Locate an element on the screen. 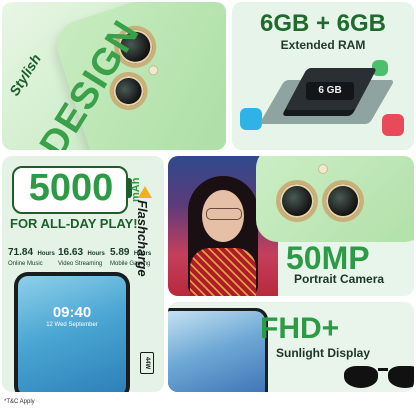  display-wallpaper is located at coordinates (216, 351).